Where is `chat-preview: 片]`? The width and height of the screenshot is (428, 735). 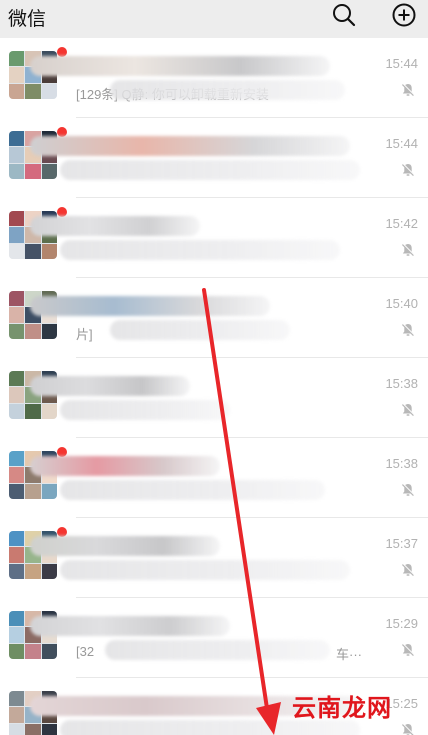
chat-preview: 片] is located at coordinates (84, 334).